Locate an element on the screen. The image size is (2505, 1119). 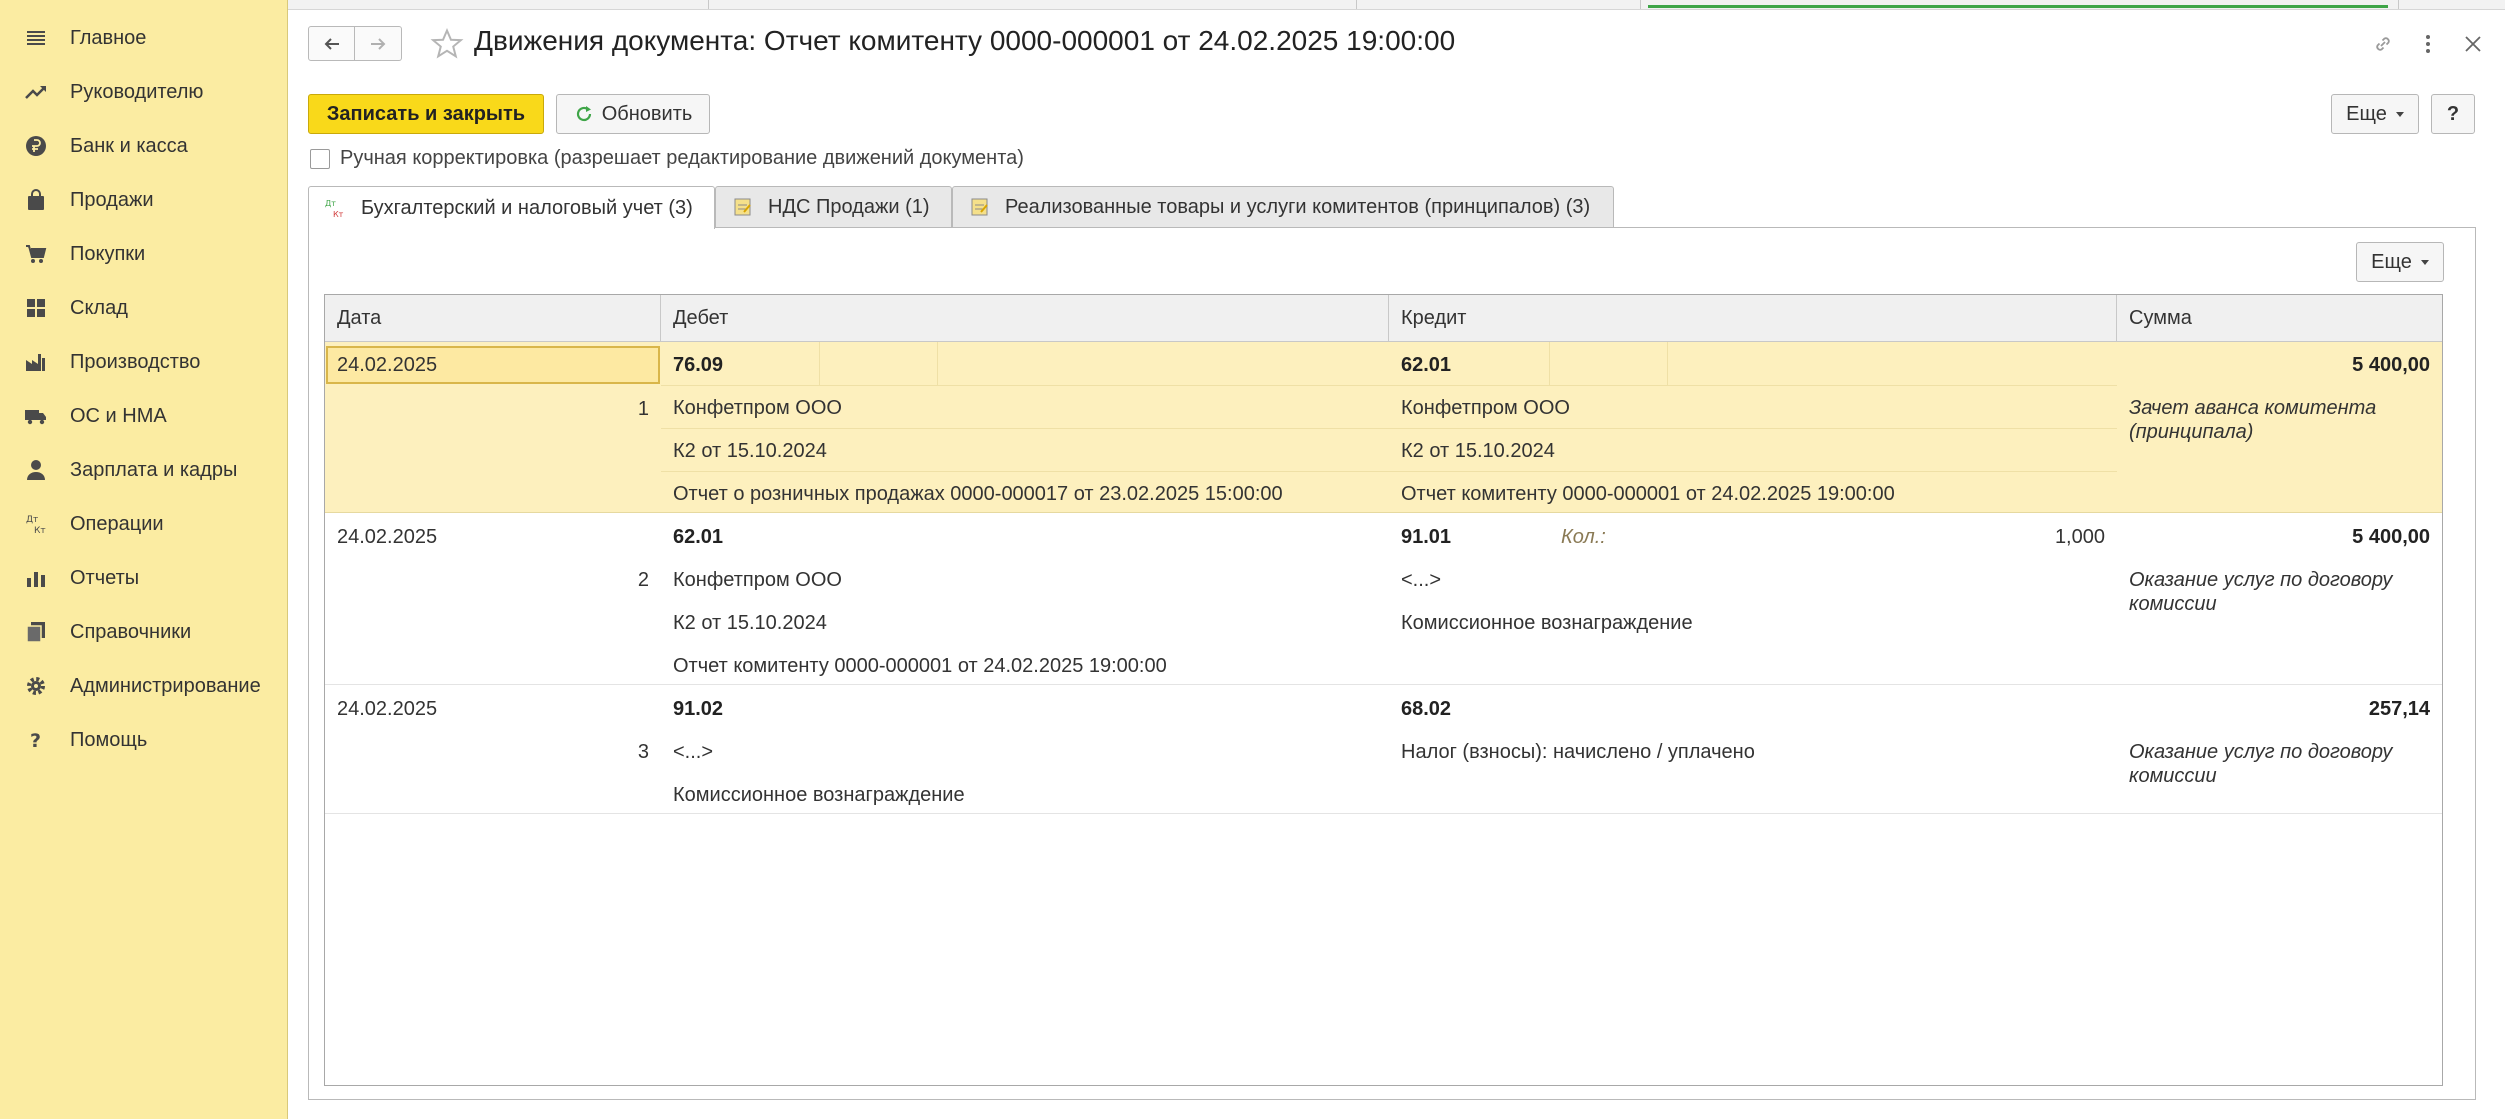
sidebar-item-fixed-assets: ОС и НМА is located at coordinates (143, 416).